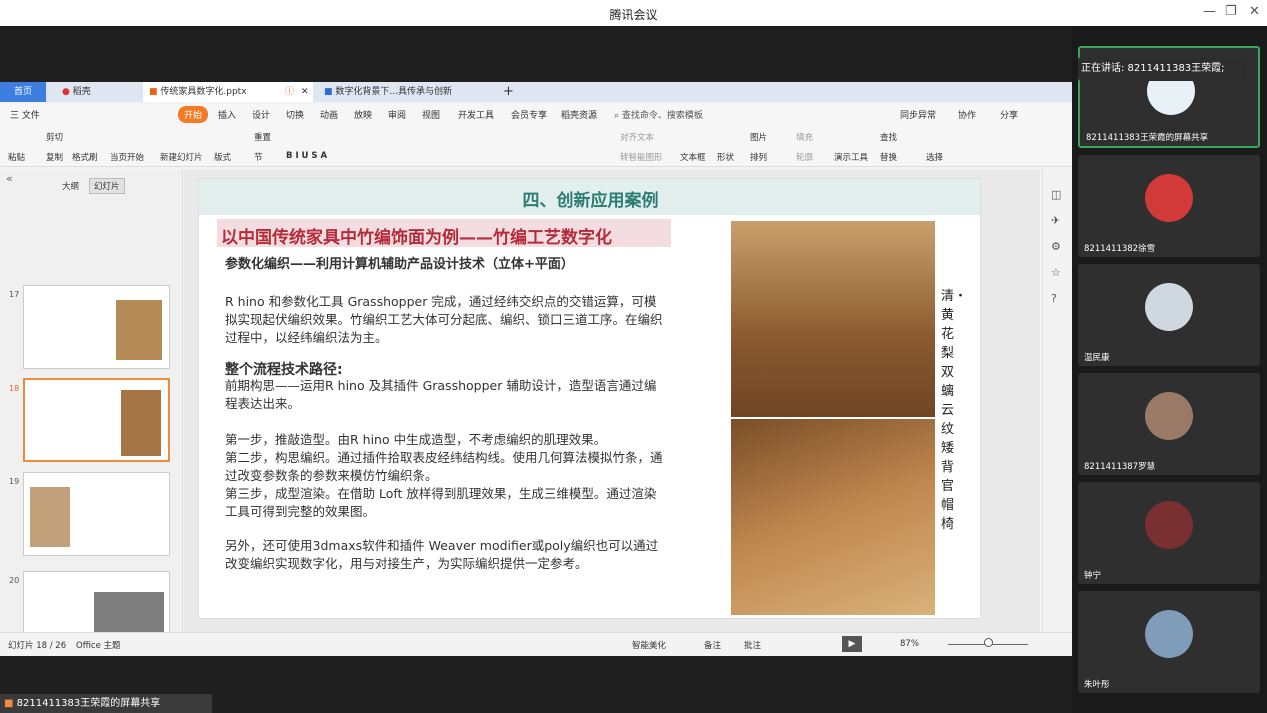  I want to click on cut-button: 剪切, so click(54, 137).